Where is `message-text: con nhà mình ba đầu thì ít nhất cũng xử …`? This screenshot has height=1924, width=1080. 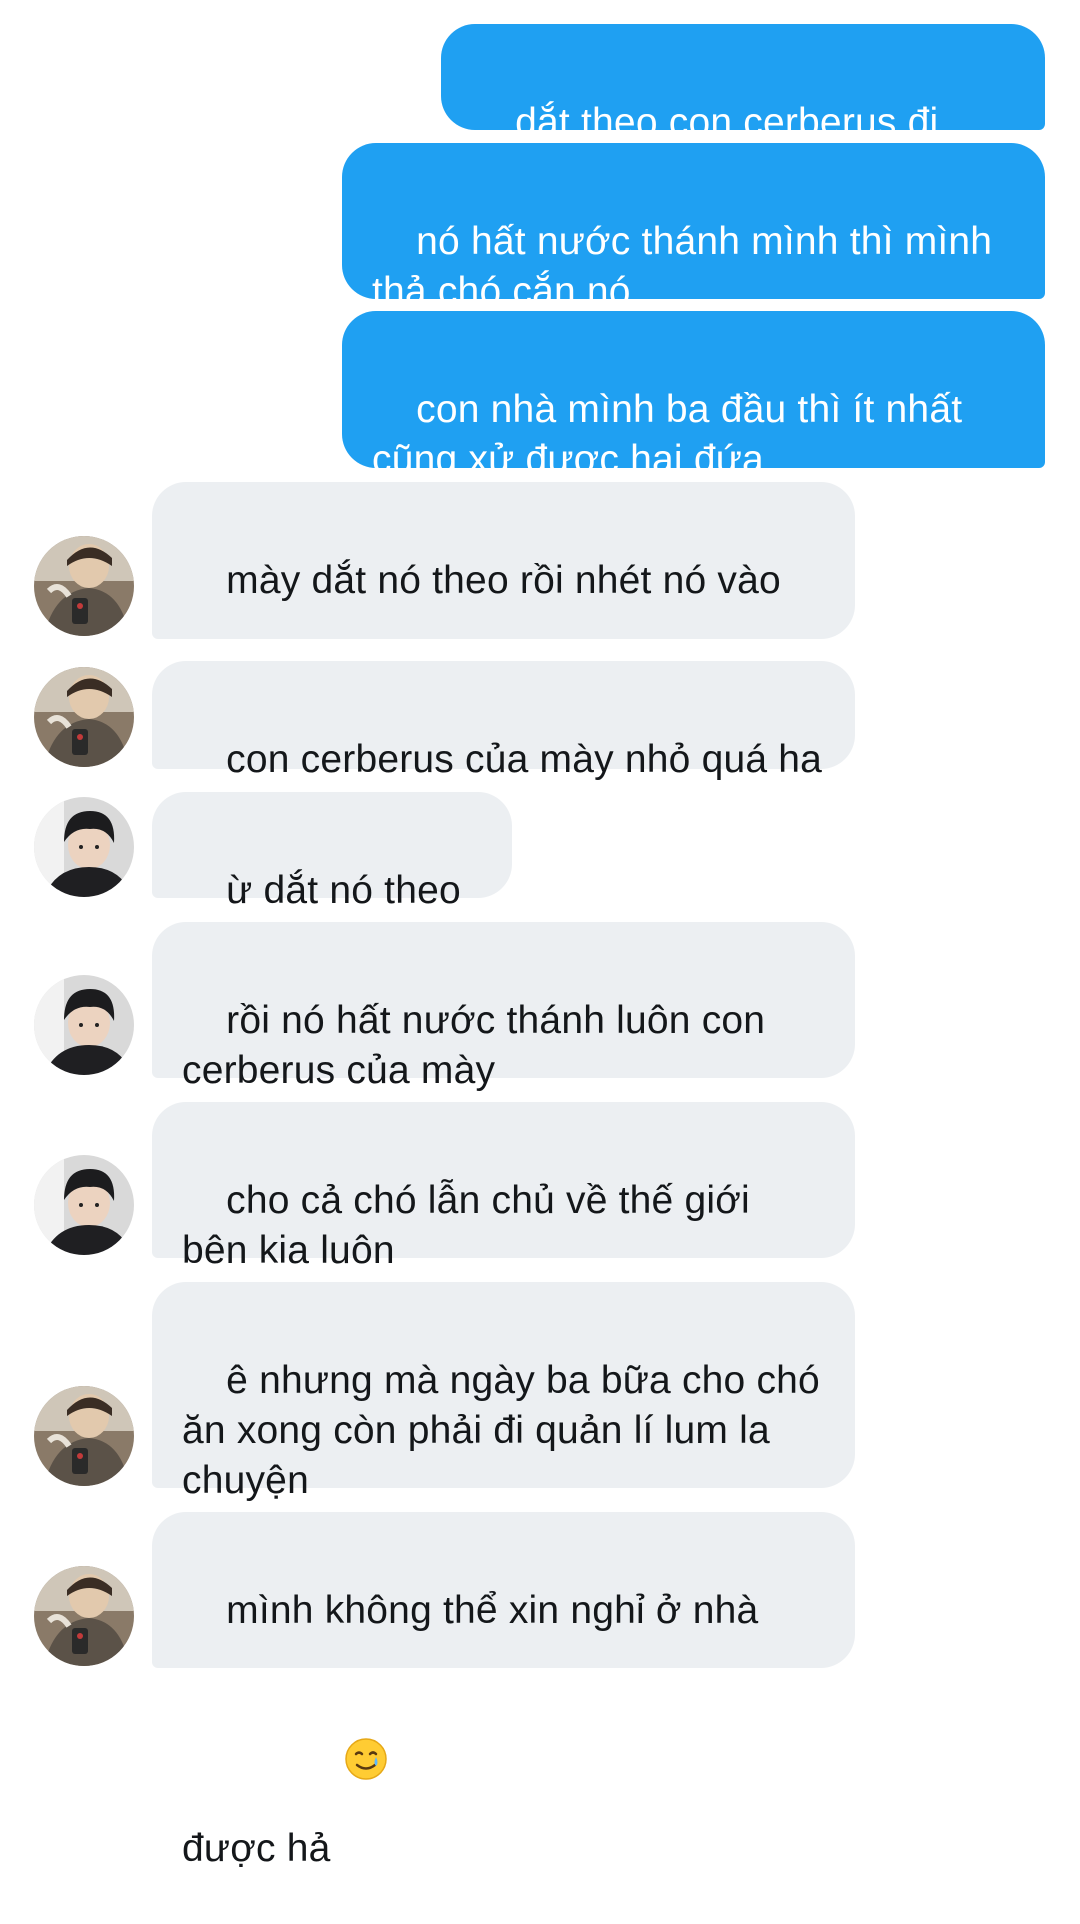
message-text: con nhà mình ba đầu thì ít nhất cũng xử … is located at coordinates (667, 434).